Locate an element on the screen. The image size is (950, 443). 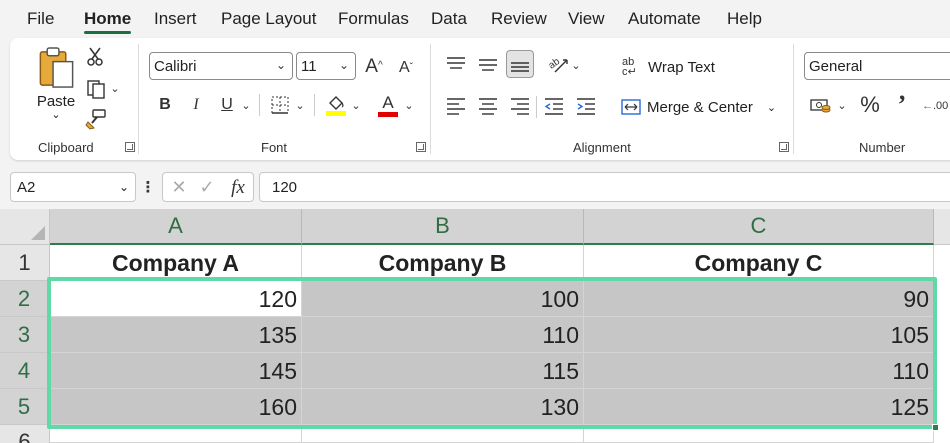
cell-c4: 110 is located at coordinates (759, 371).